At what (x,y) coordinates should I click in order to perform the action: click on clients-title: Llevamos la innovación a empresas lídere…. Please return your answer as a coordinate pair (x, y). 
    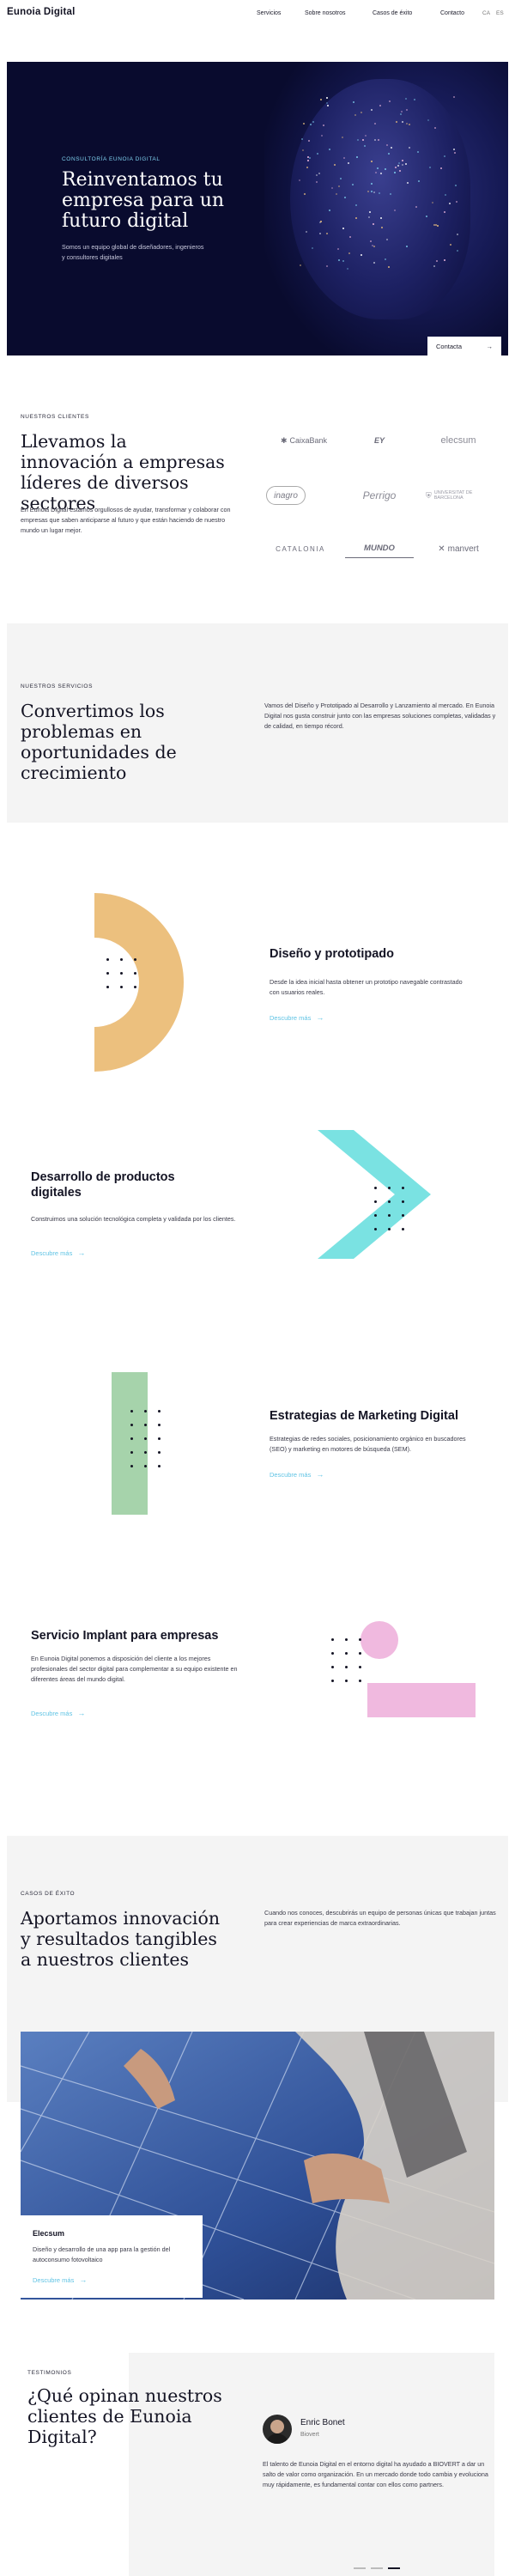
    Looking at the image, I should click on (123, 472).